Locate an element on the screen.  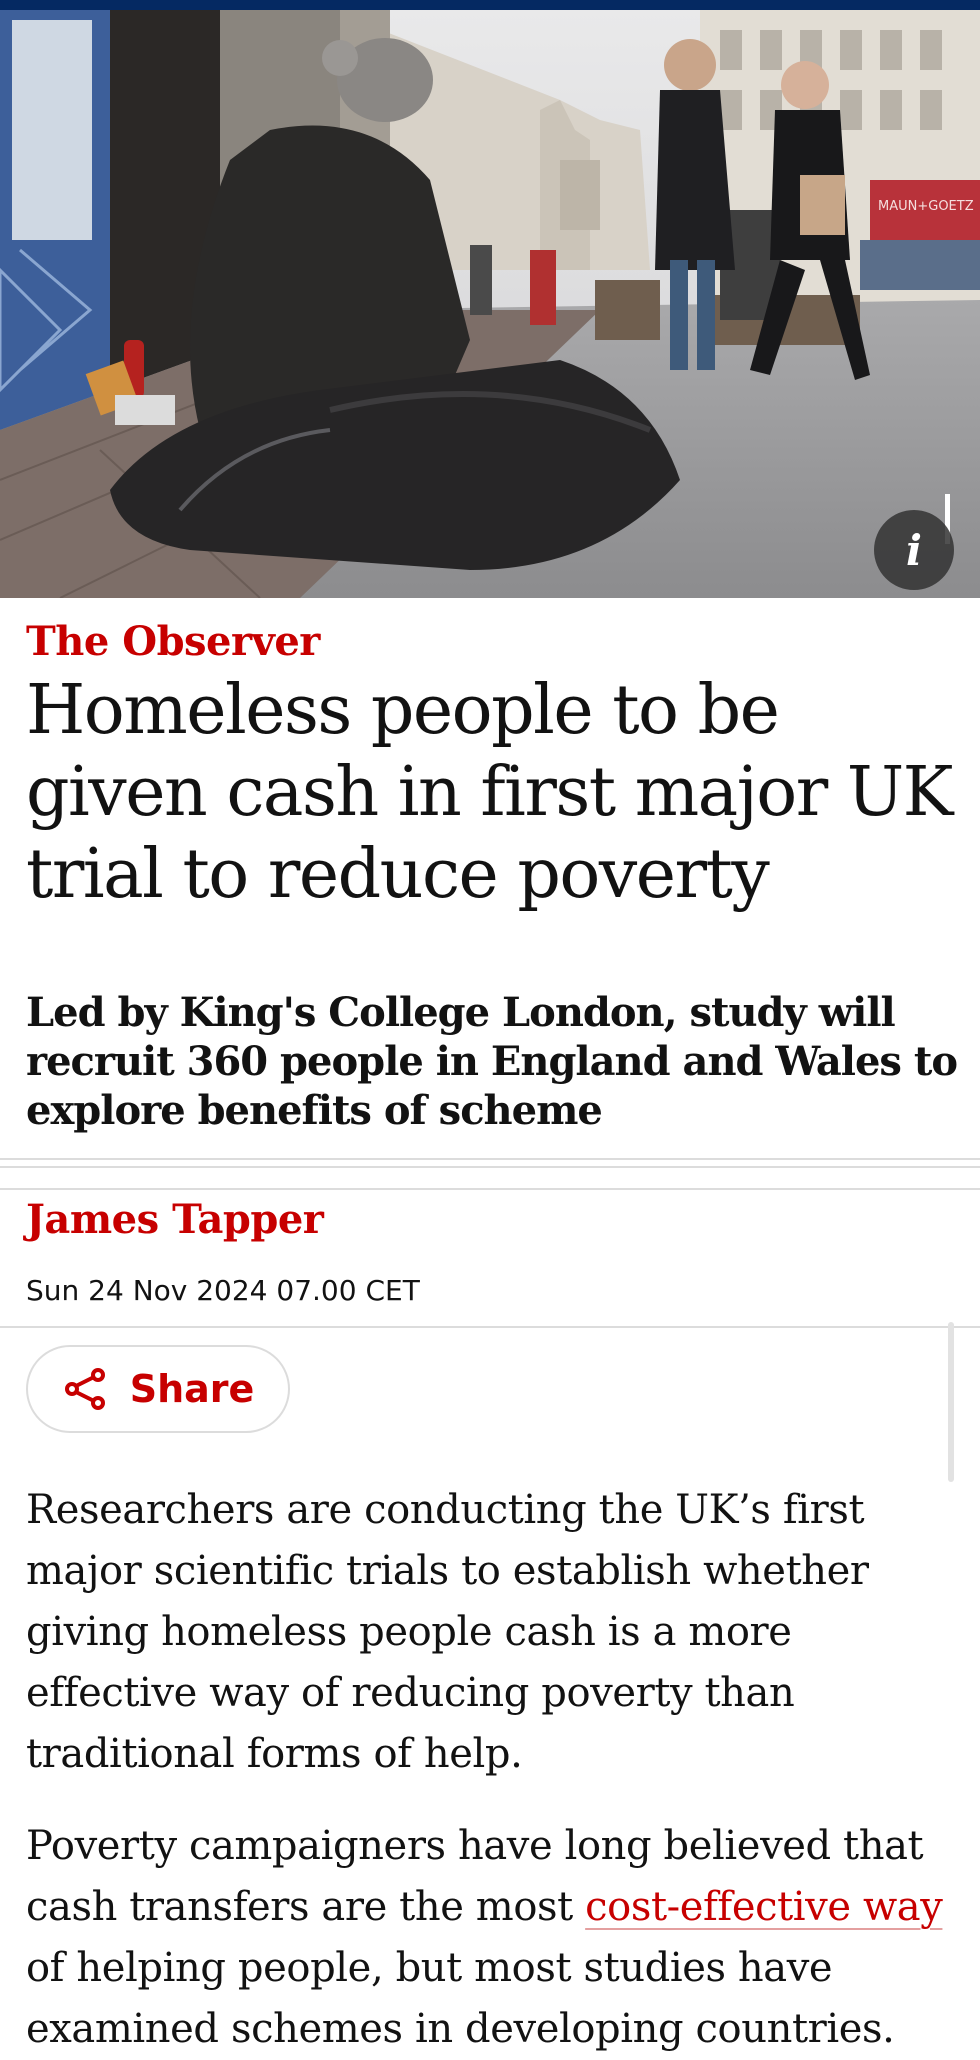
image-info-button: i is located at coordinates (914, 550).